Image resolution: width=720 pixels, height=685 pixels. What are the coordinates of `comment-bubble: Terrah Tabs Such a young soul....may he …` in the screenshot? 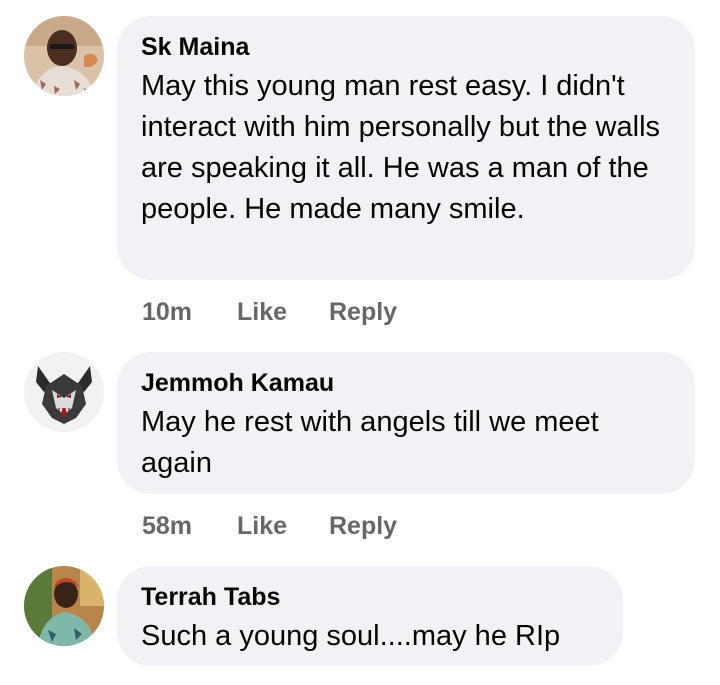 It's located at (370, 616).